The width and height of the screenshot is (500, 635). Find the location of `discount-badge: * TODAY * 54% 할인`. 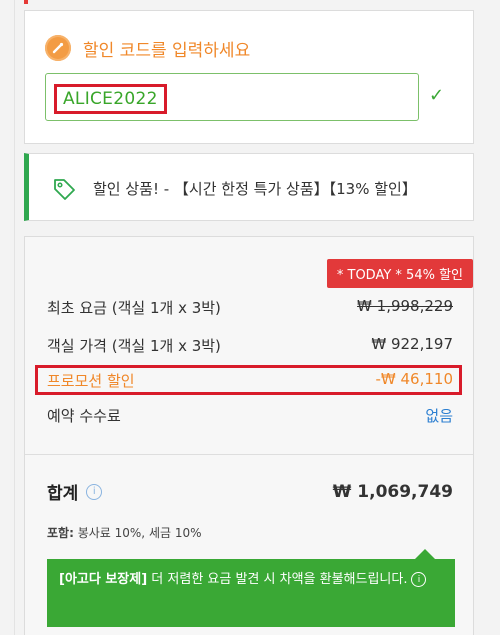

discount-badge: * TODAY * 54% 할인 is located at coordinates (399, 273).